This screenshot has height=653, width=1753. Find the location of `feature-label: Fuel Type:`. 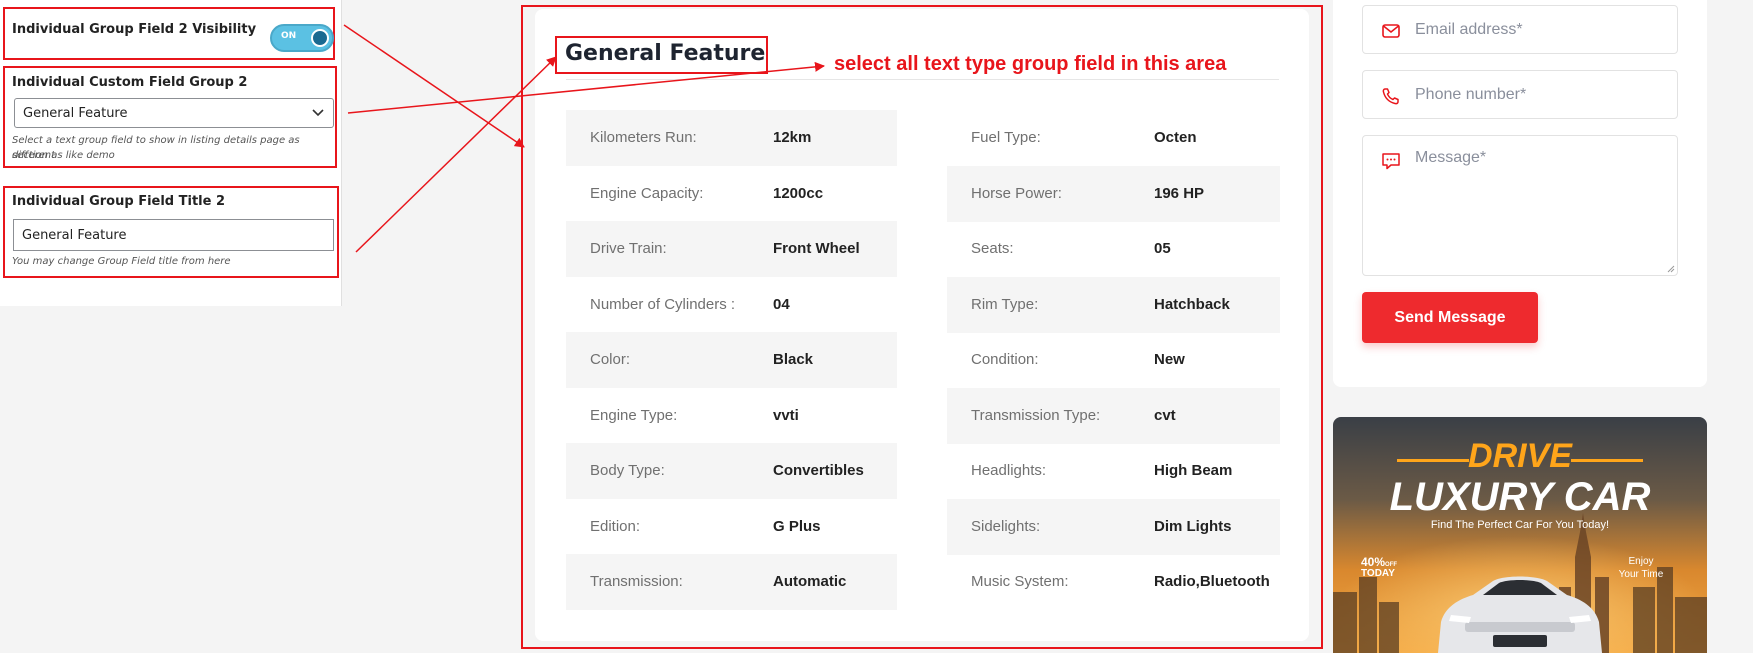

feature-label: Fuel Type: is located at coordinates (1006, 137).